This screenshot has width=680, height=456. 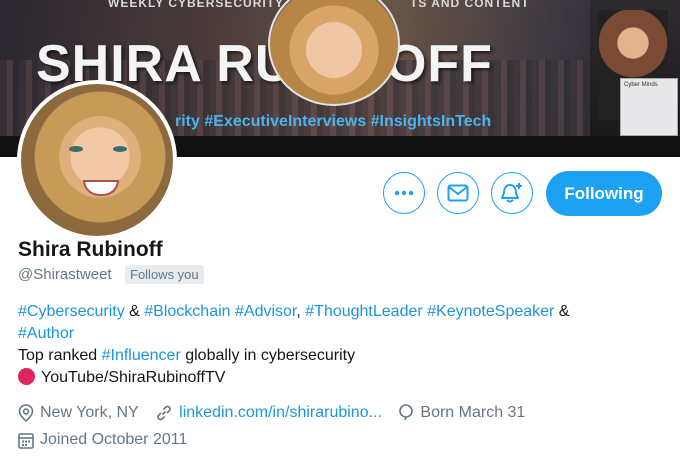 I want to click on more-icon, so click(x=404, y=193).